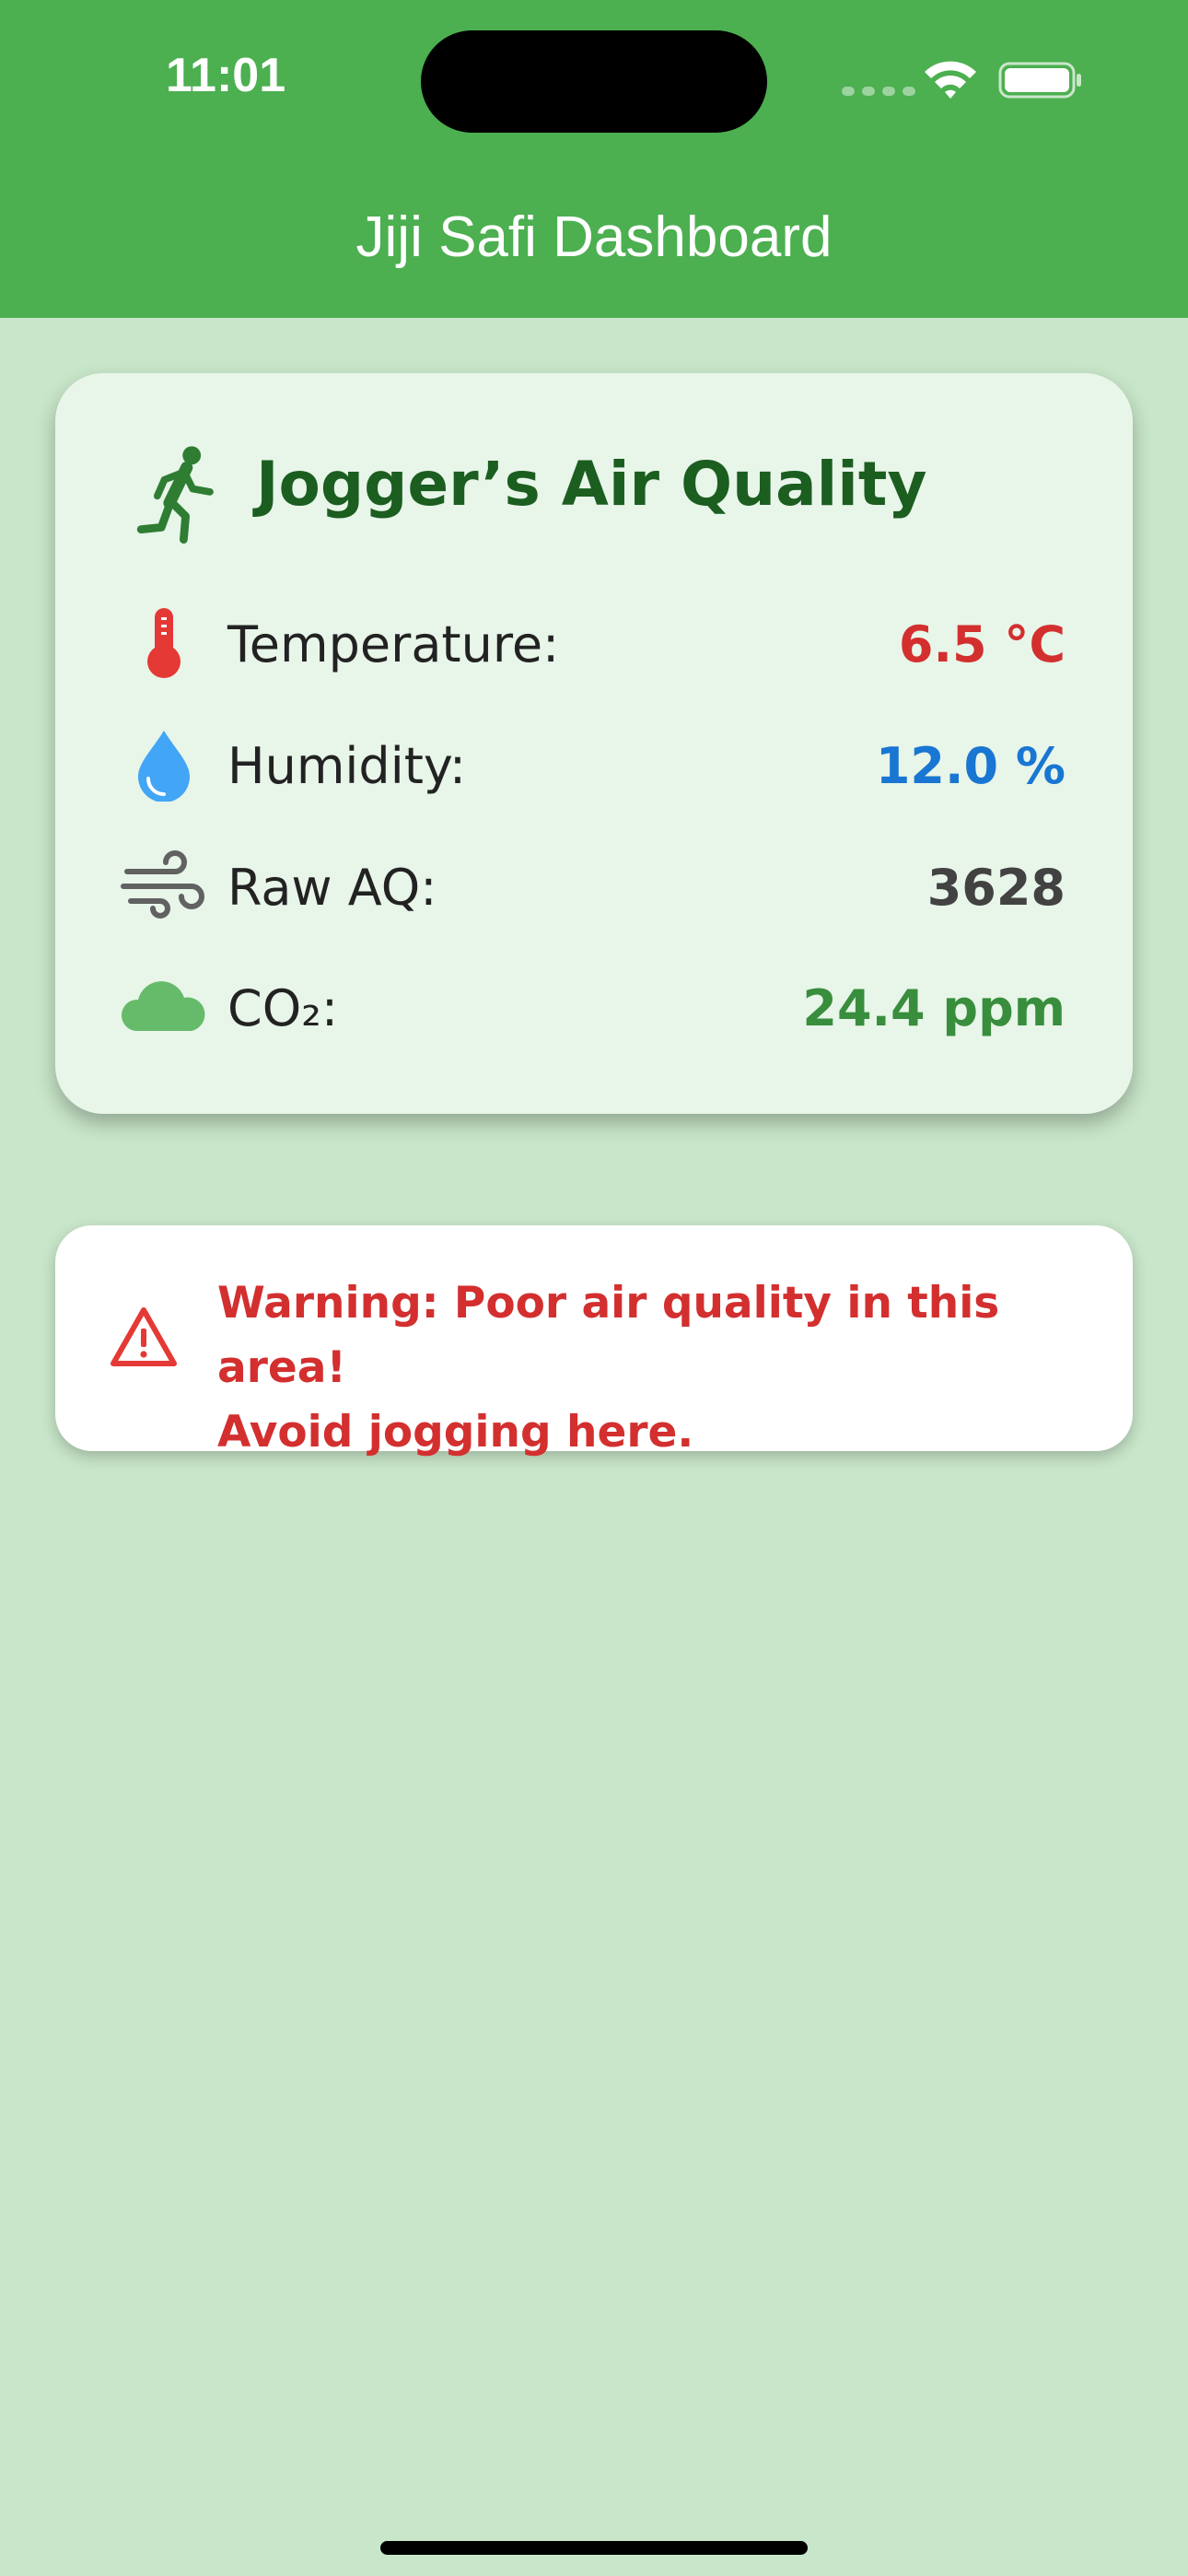 This screenshot has width=1188, height=2576. I want to click on warning-triangle-icon, so click(144, 1336).